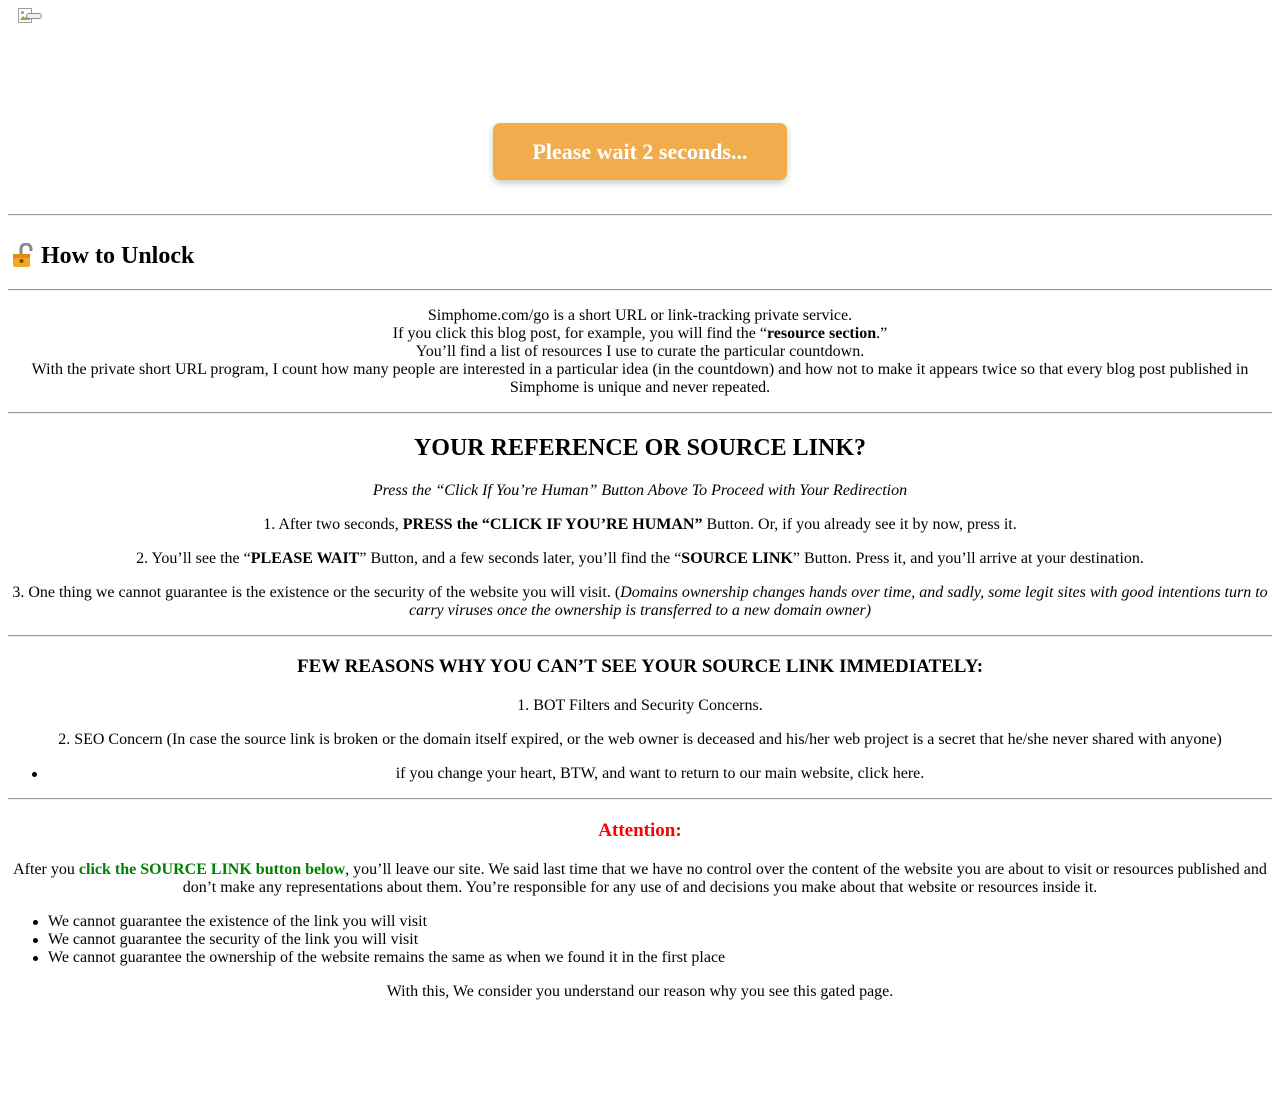  What do you see at coordinates (24, 255) in the screenshot?
I see `unlocked-lock-icon` at bounding box center [24, 255].